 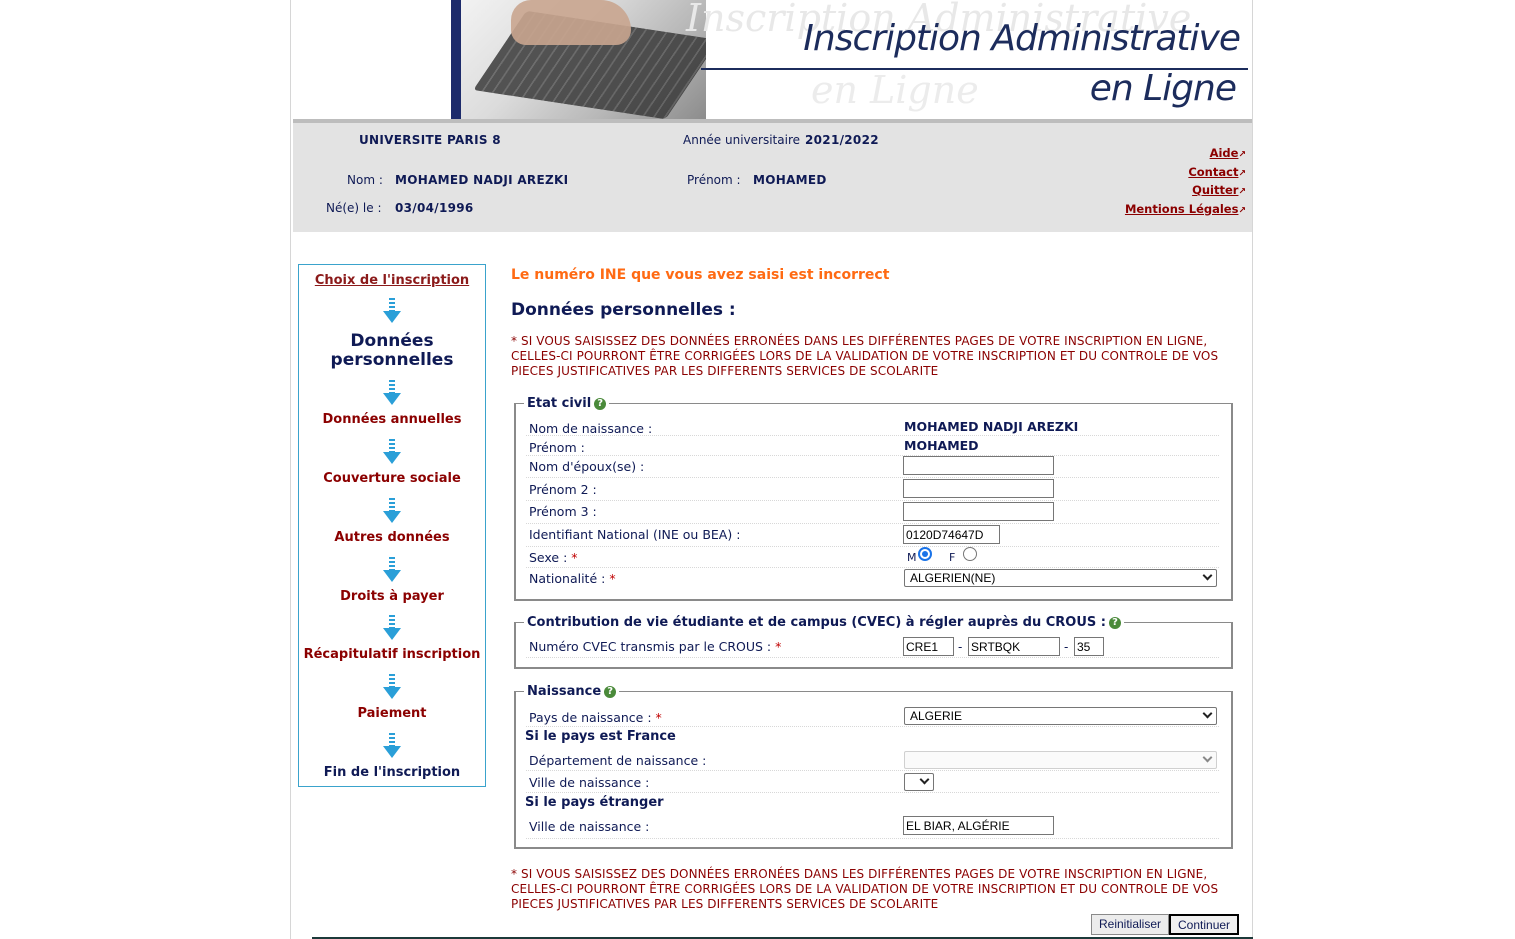 What do you see at coordinates (591, 428) in the screenshot?
I see `nom-naissance-label: Nom de naissance :` at bounding box center [591, 428].